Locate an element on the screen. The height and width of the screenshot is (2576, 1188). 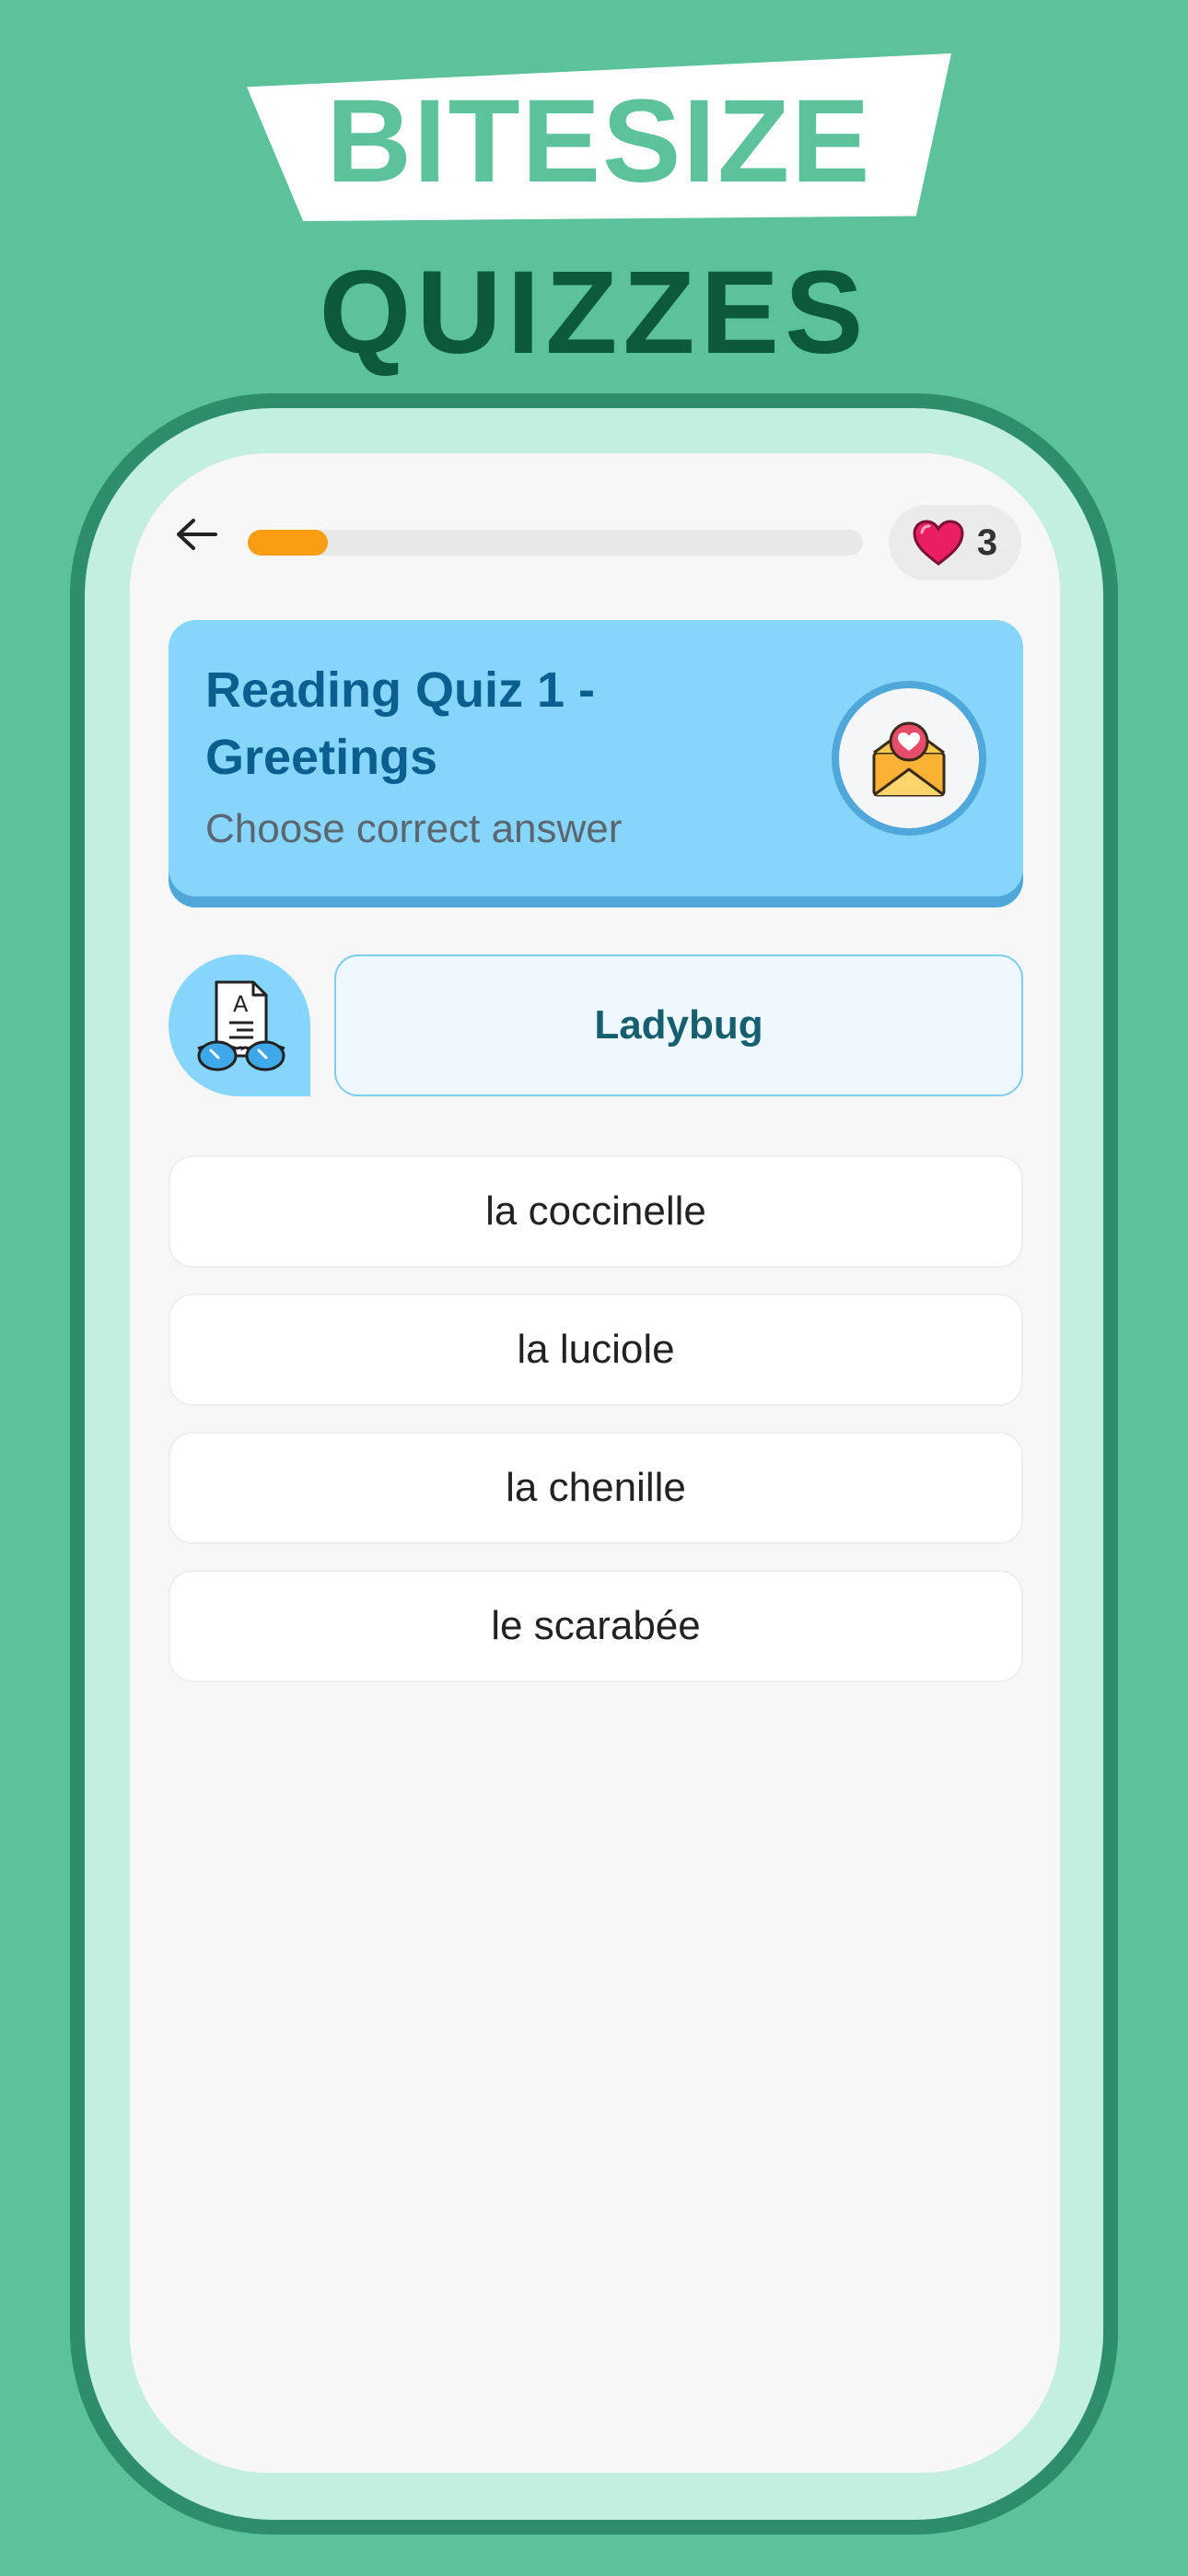
answer-option: la luciole is located at coordinates (596, 1350).